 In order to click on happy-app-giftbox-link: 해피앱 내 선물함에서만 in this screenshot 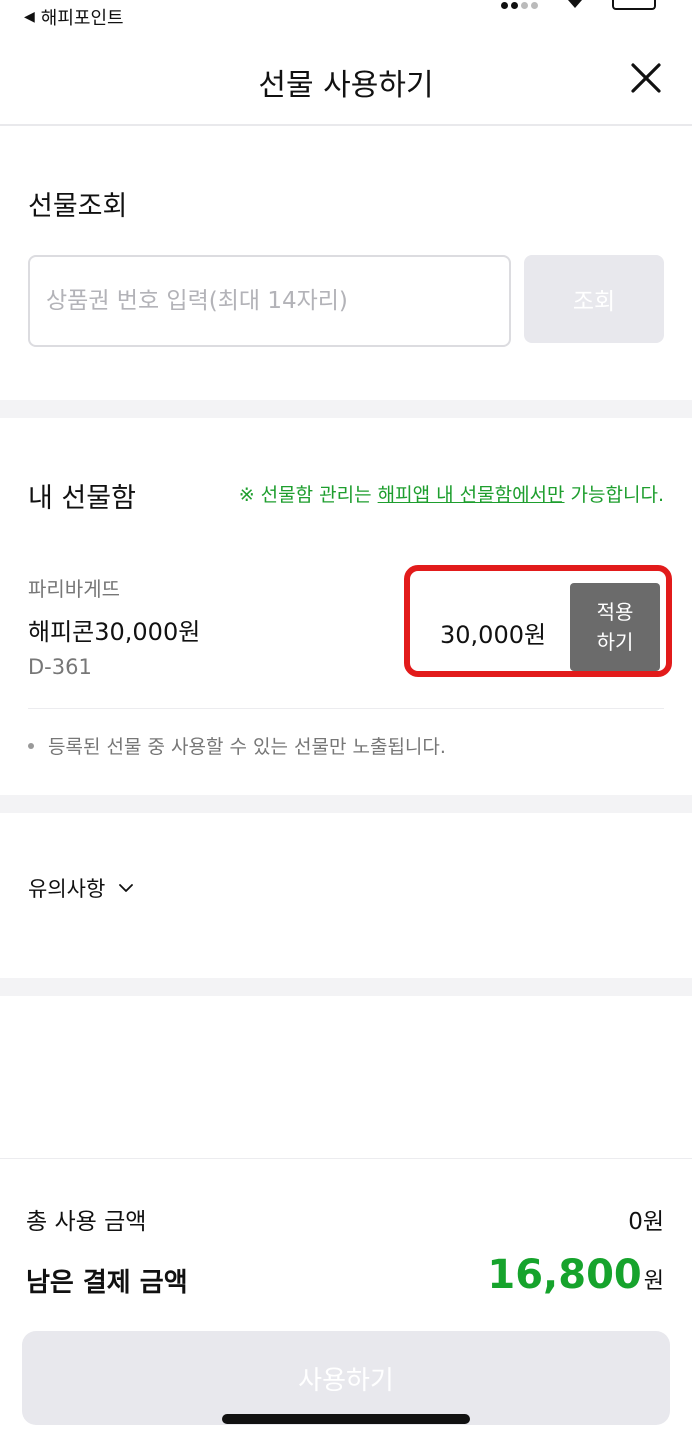, I will do `click(471, 495)`.